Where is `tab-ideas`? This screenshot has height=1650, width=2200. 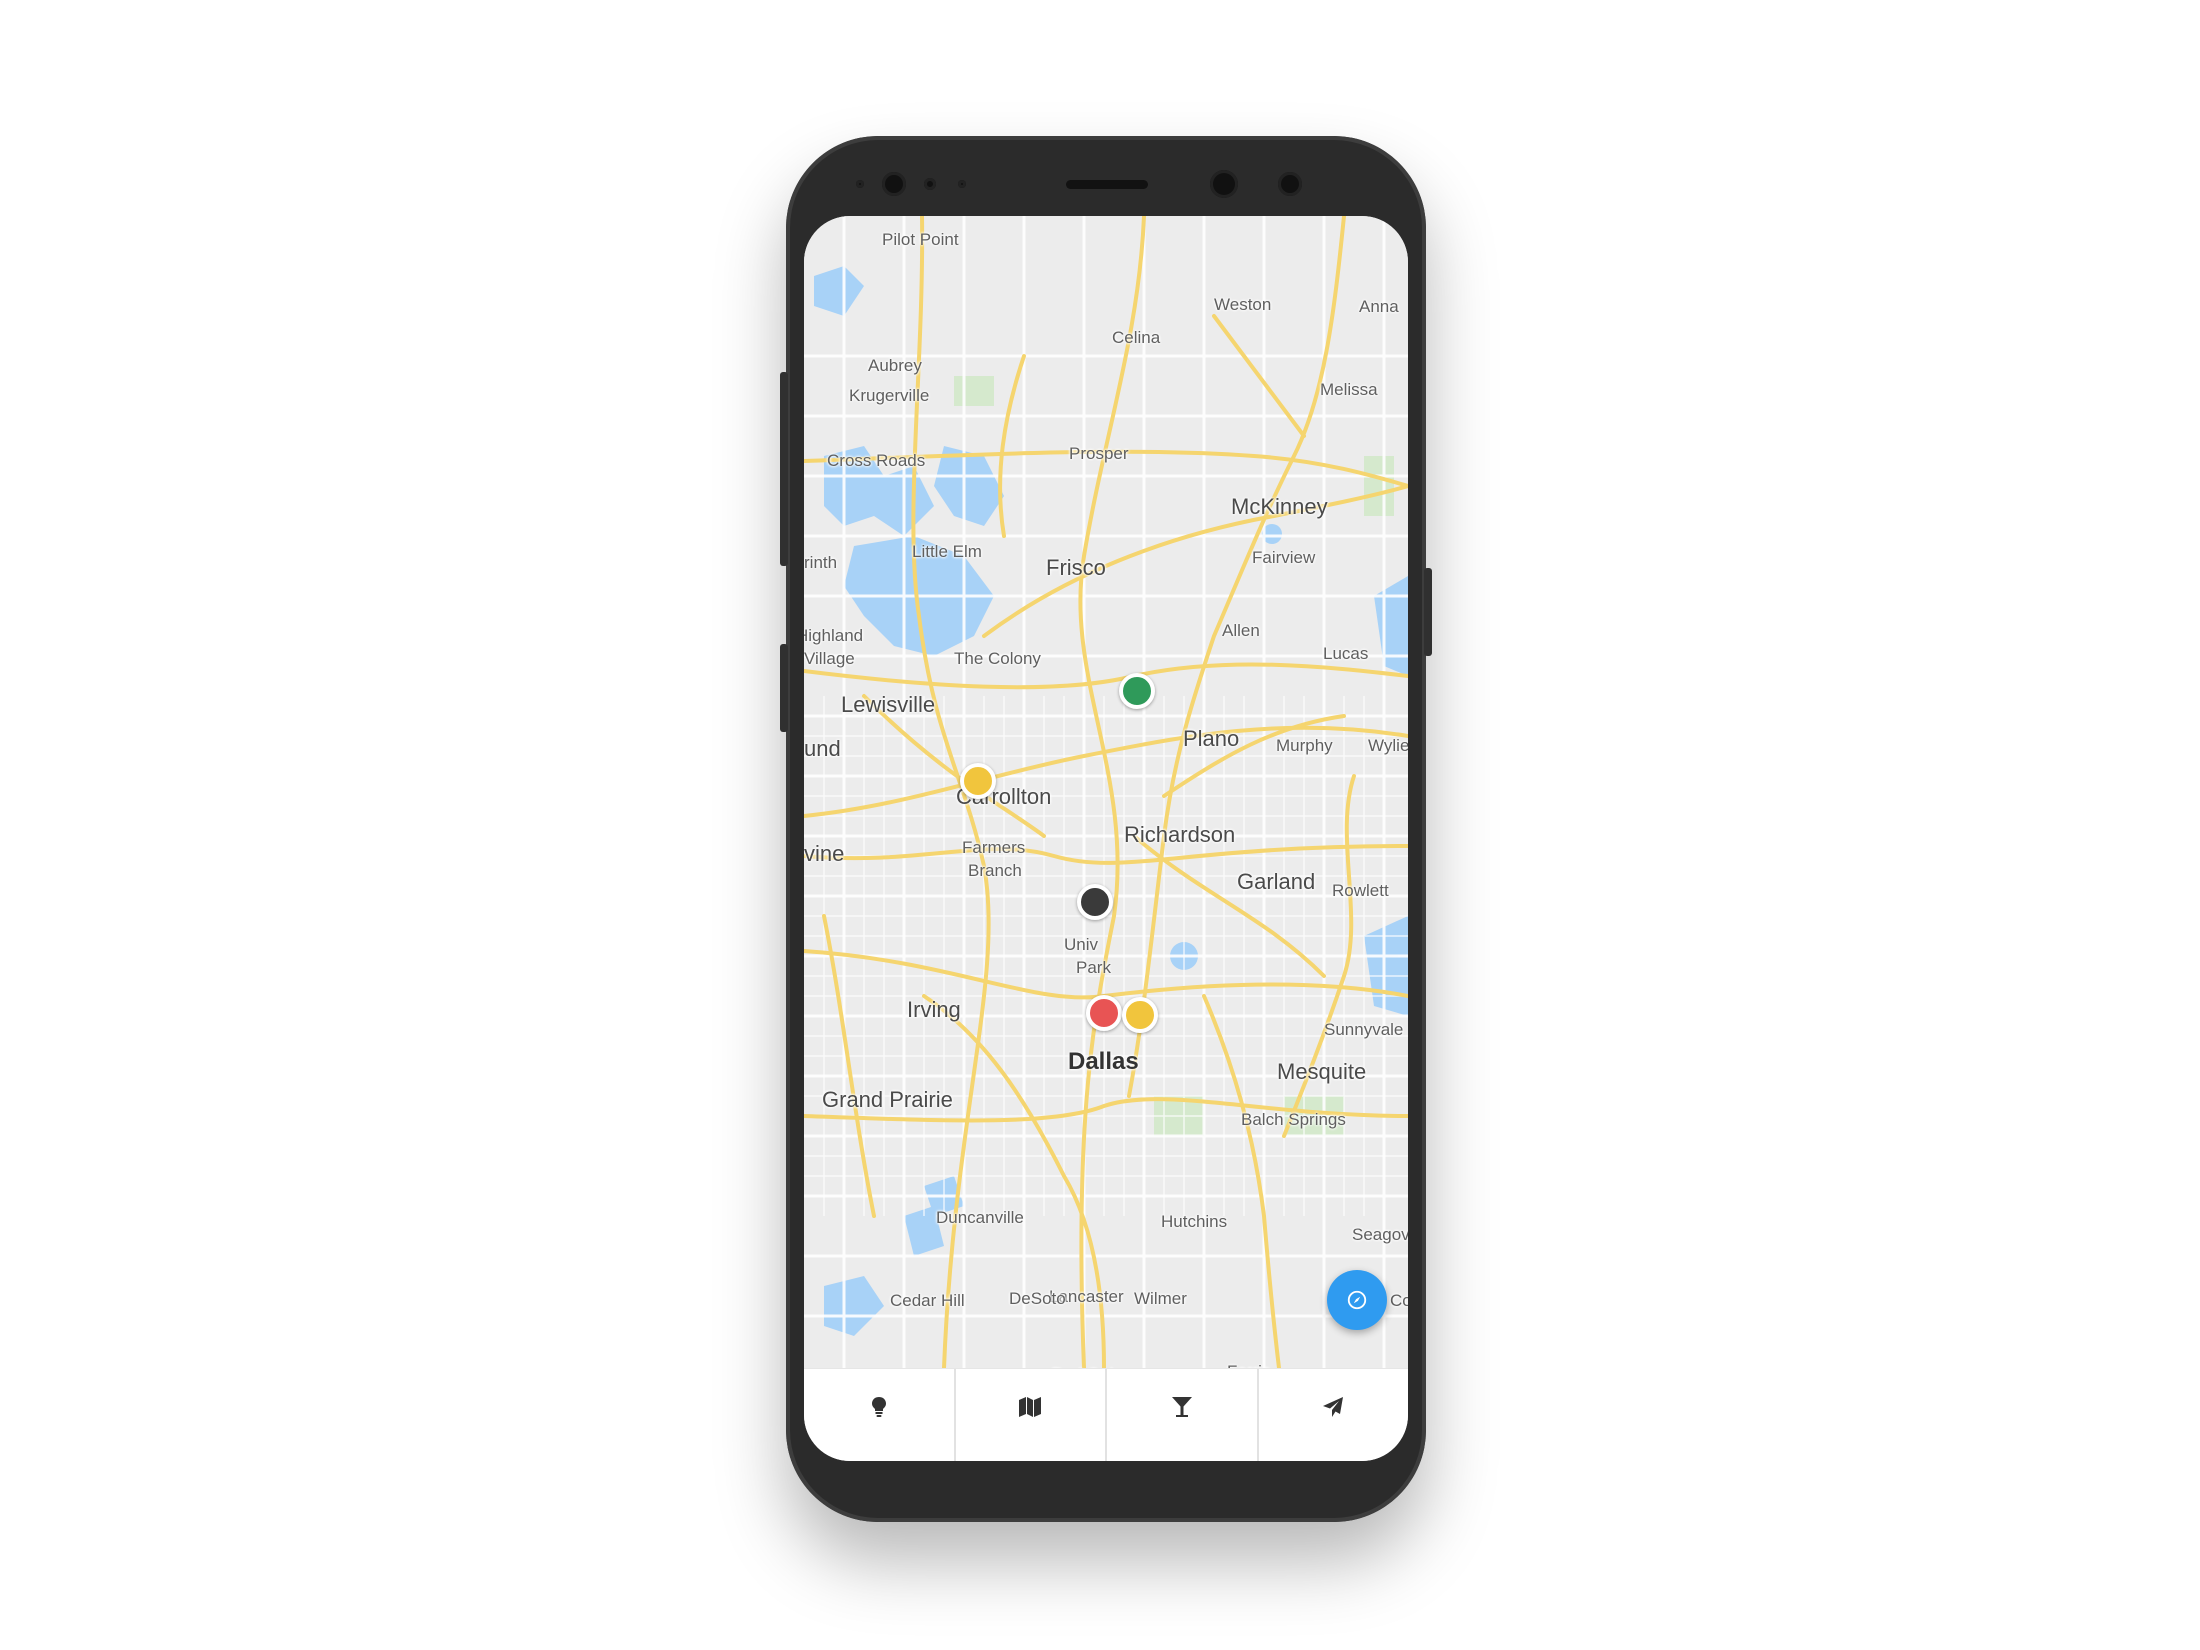
tab-ideas is located at coordinates (880, 1415).